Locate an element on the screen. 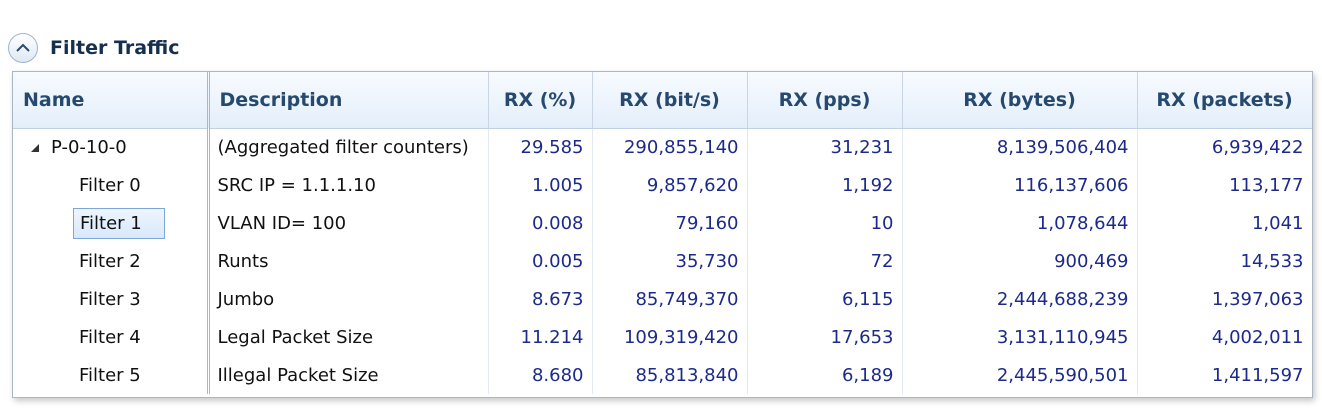 The image size is (1322, 410). row-rx-bits: 290,855,140 is located at coordinates (670, 147).